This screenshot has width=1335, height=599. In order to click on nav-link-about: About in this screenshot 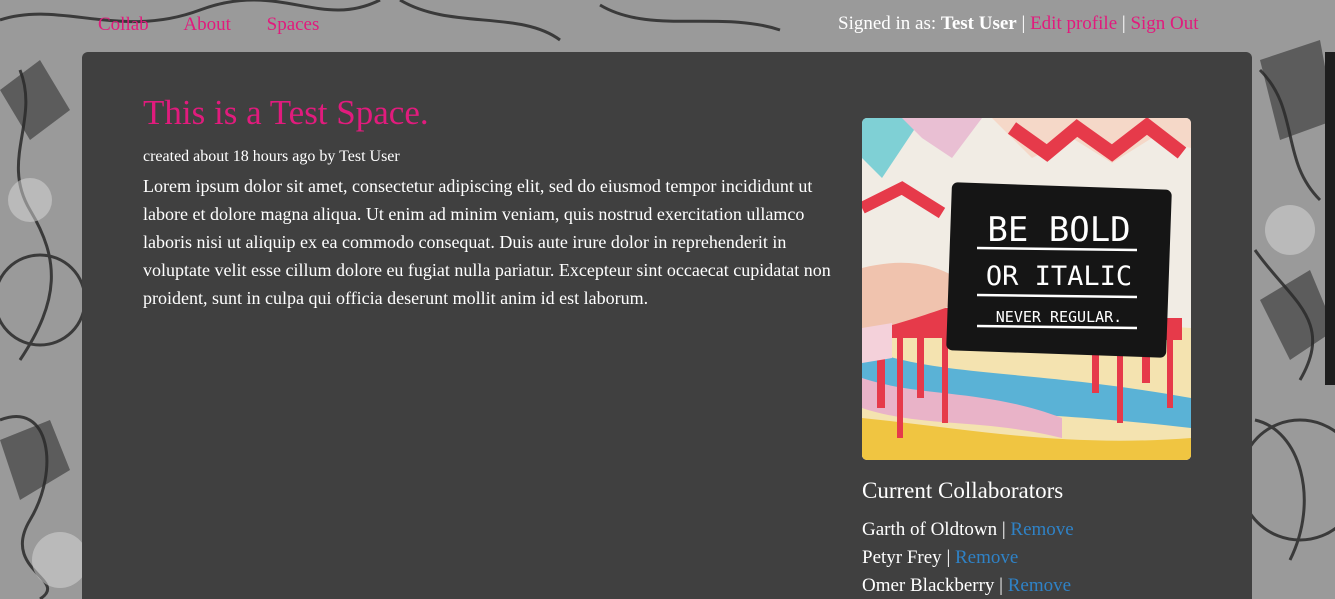, I will do `click(207, 24)`.